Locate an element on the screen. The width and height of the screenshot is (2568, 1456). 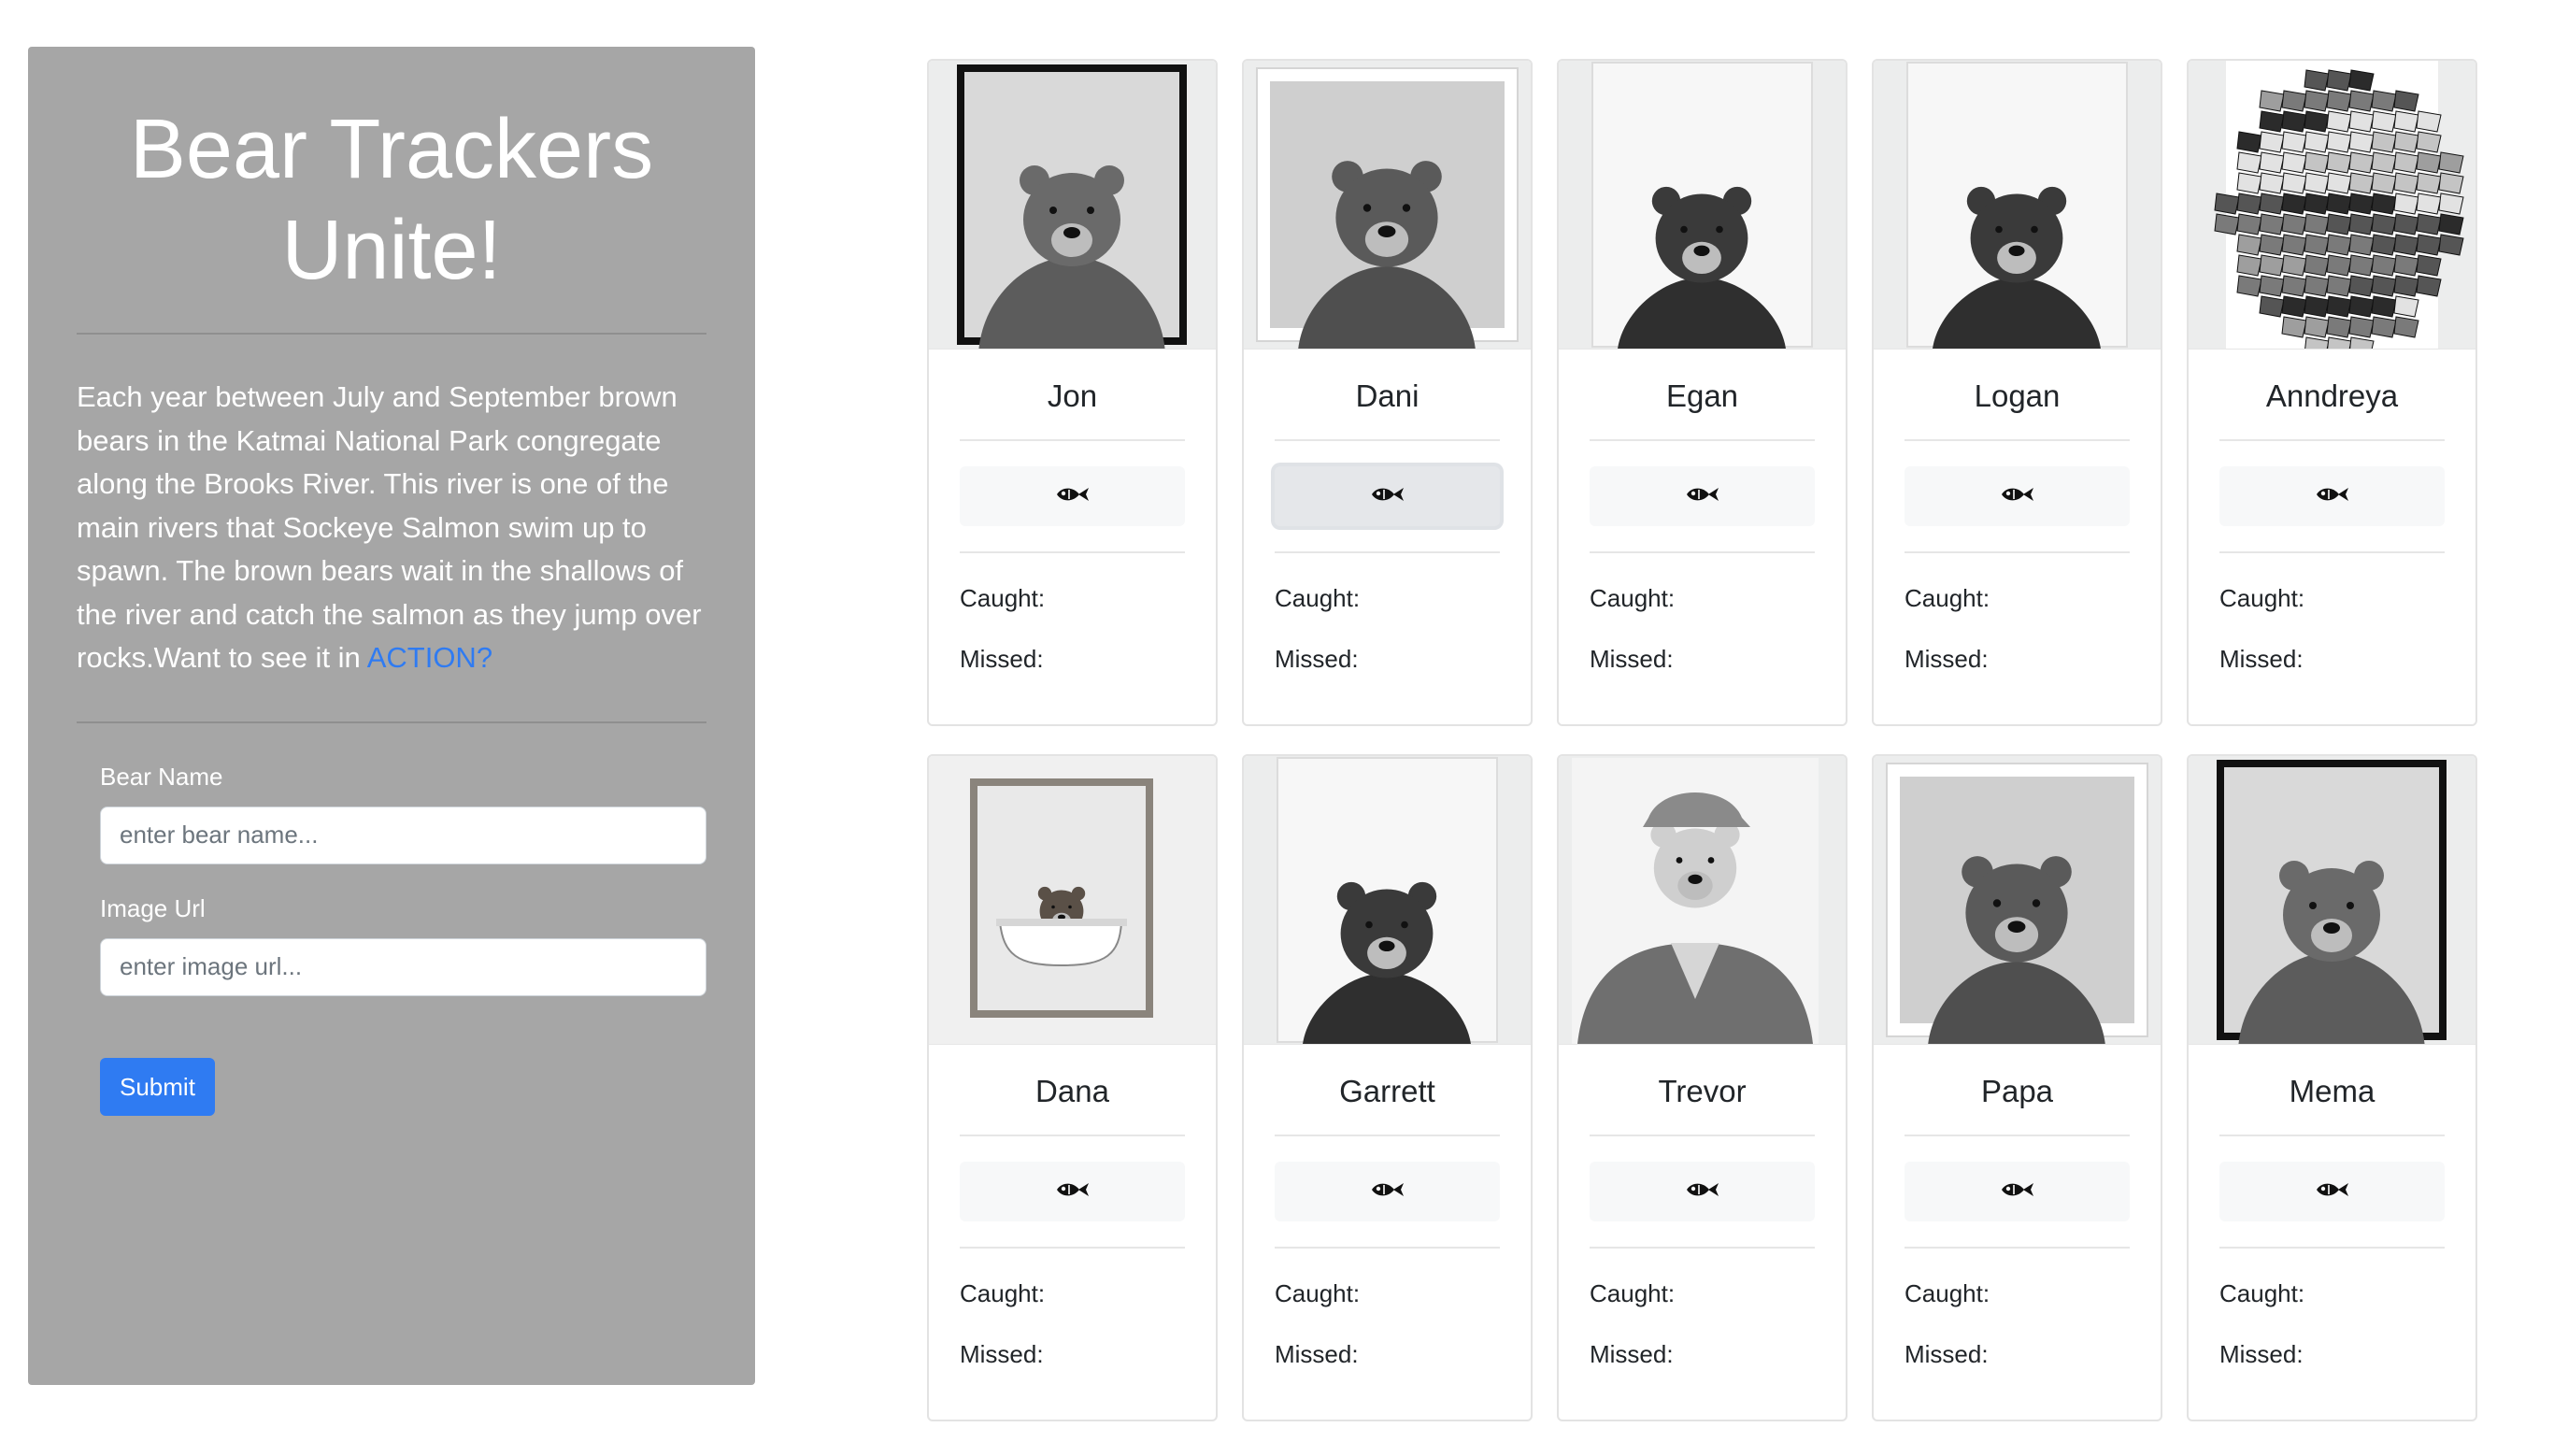
add-bear-form: Bear Name Image Url Submit is located at coordinates (391, 939).